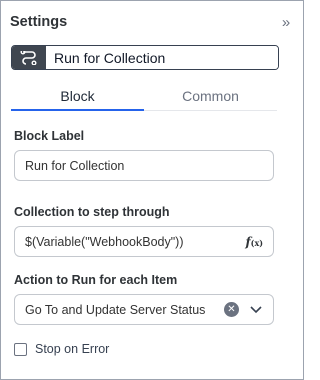 The image size is (320, 380). I want to click on loop-icon, so click(29, 57).